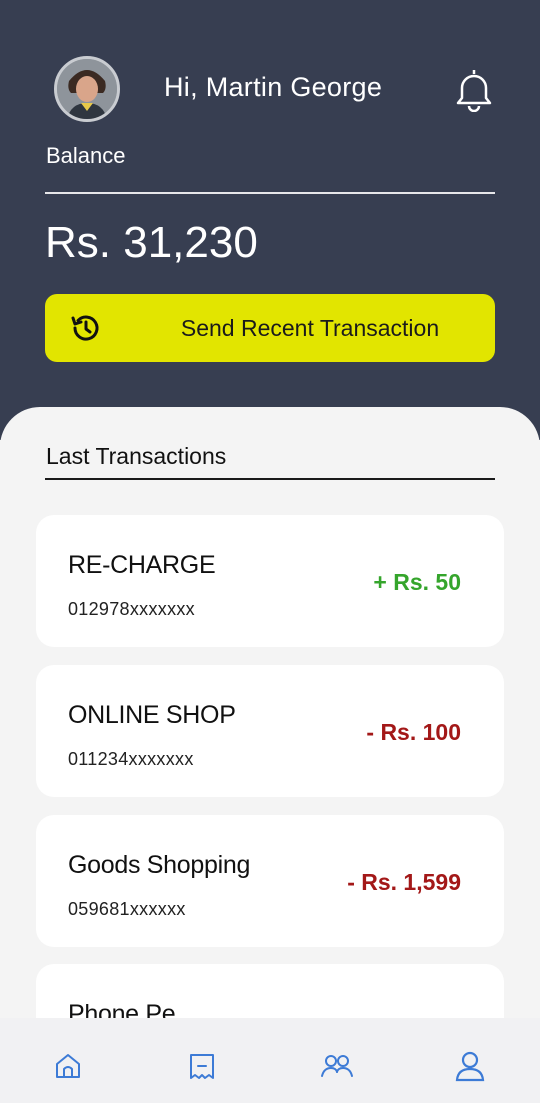 Image resolution: width=540 pixels, height=1103 pixels. What do you see at coordinates (270, 881) in the screenshot?
I see `transaction-card: Goods Shopping 059681xxxxxx - Rs. 1,599` at bounding box center [270, 881].